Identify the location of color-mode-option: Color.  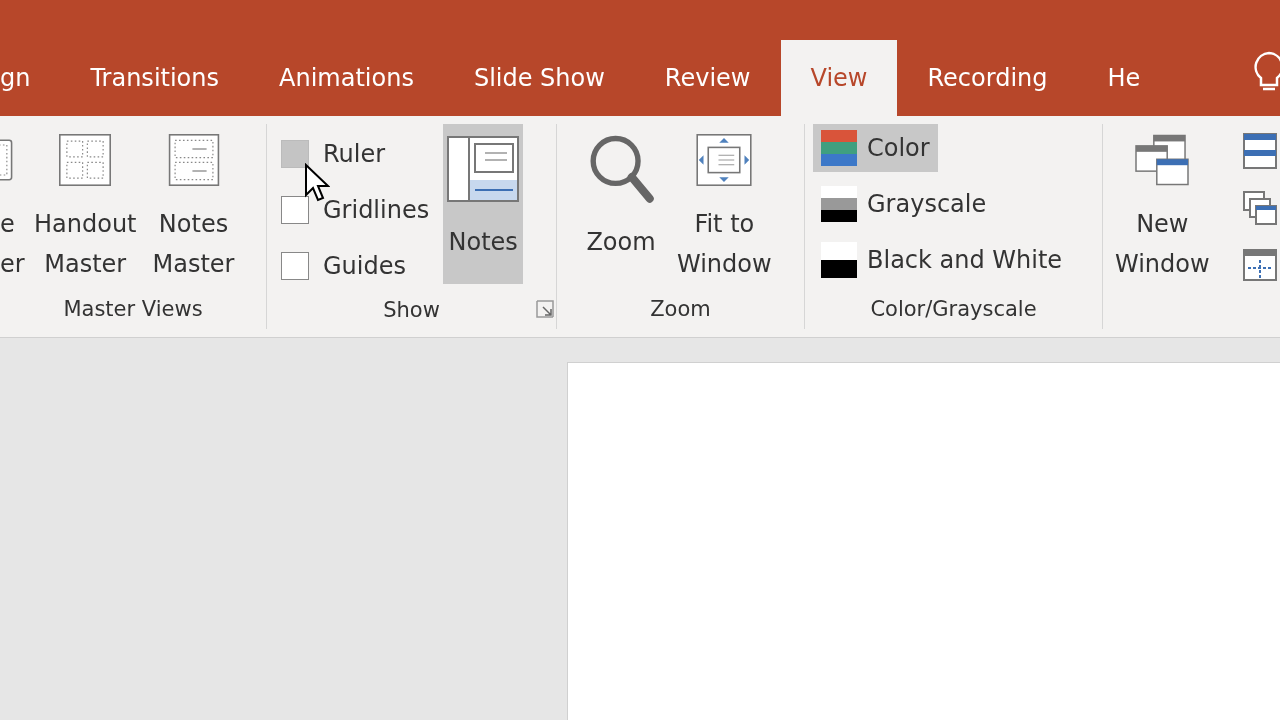
(875, 148).